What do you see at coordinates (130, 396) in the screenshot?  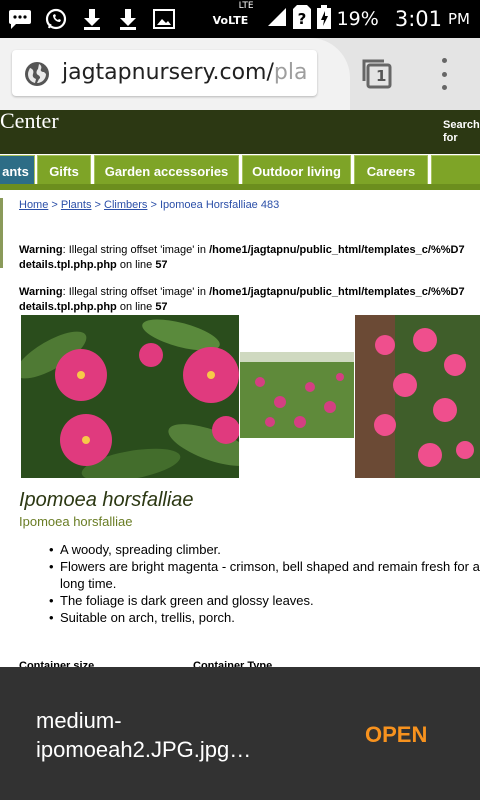 I see `product-photo-main` at bounding box center [130, 396].